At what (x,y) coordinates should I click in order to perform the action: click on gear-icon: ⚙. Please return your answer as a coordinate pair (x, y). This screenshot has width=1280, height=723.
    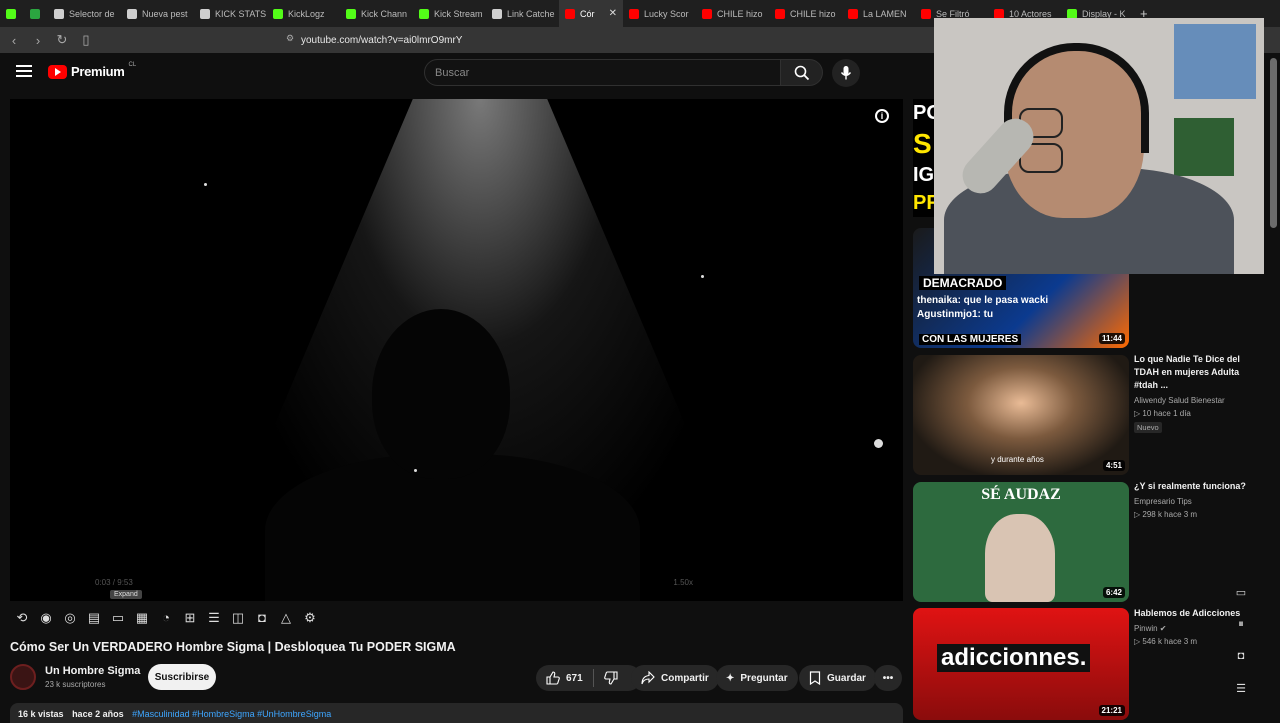
    Looking at the image, I should click on (310, 618).